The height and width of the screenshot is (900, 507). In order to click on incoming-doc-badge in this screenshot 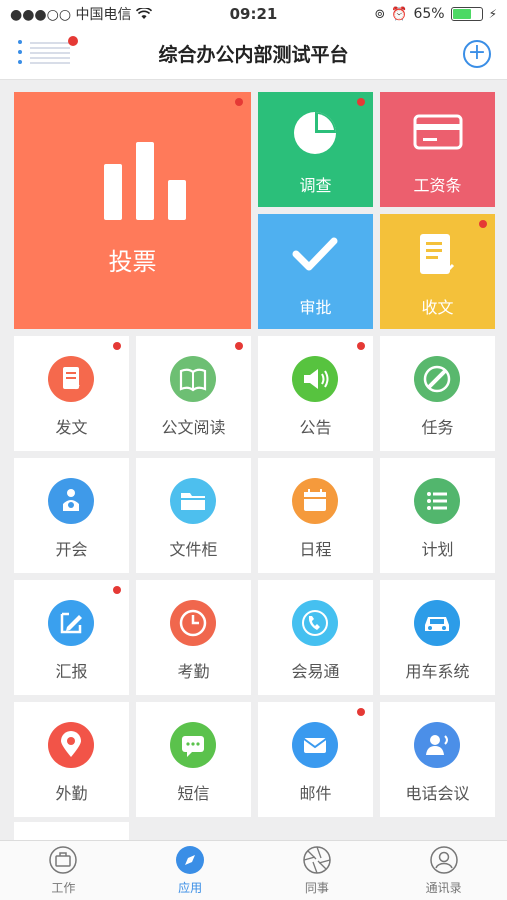, I will do `click(483, 224)`.